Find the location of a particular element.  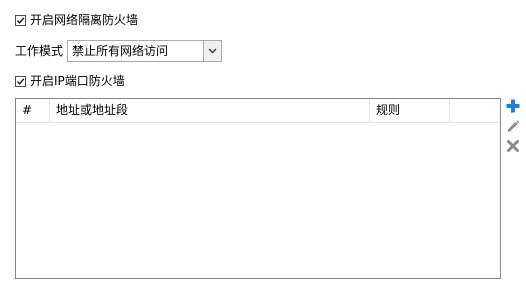

x-icon is located at coordinates (513, 146).